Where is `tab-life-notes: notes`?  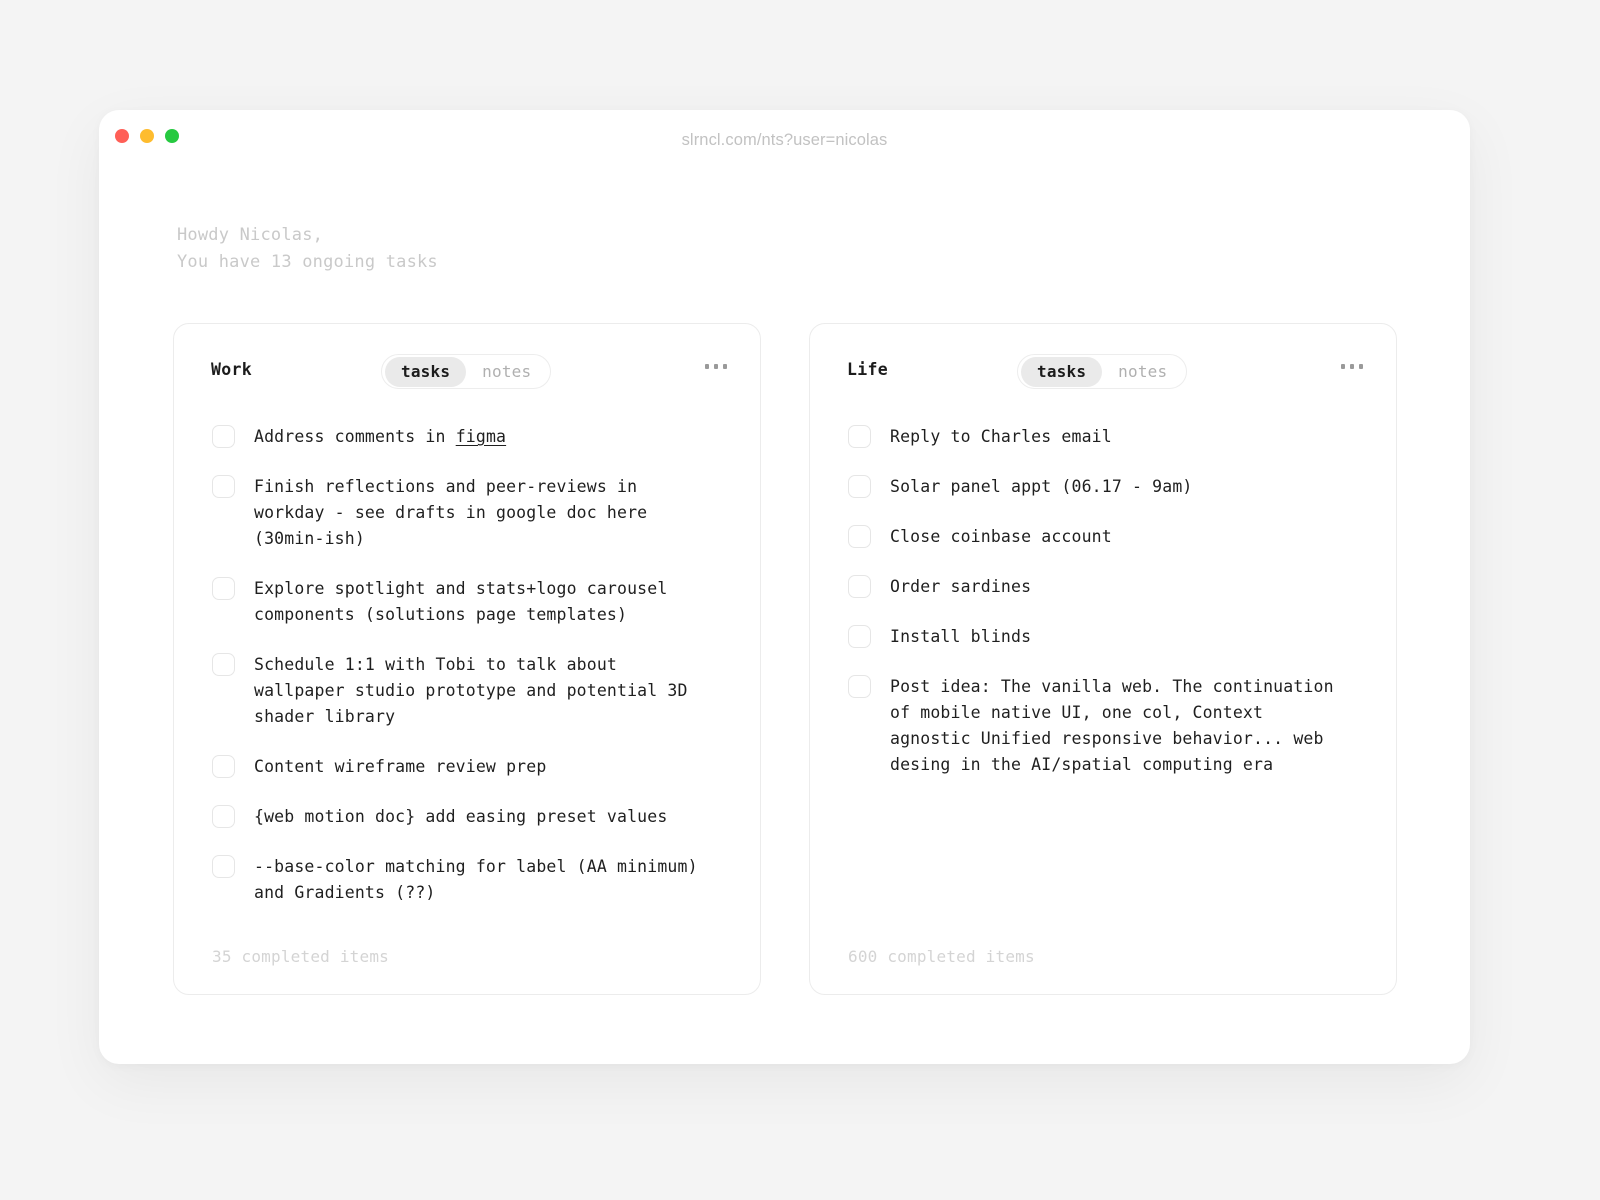
tab-life-notes: notes is located at coordinates (1142, 372).